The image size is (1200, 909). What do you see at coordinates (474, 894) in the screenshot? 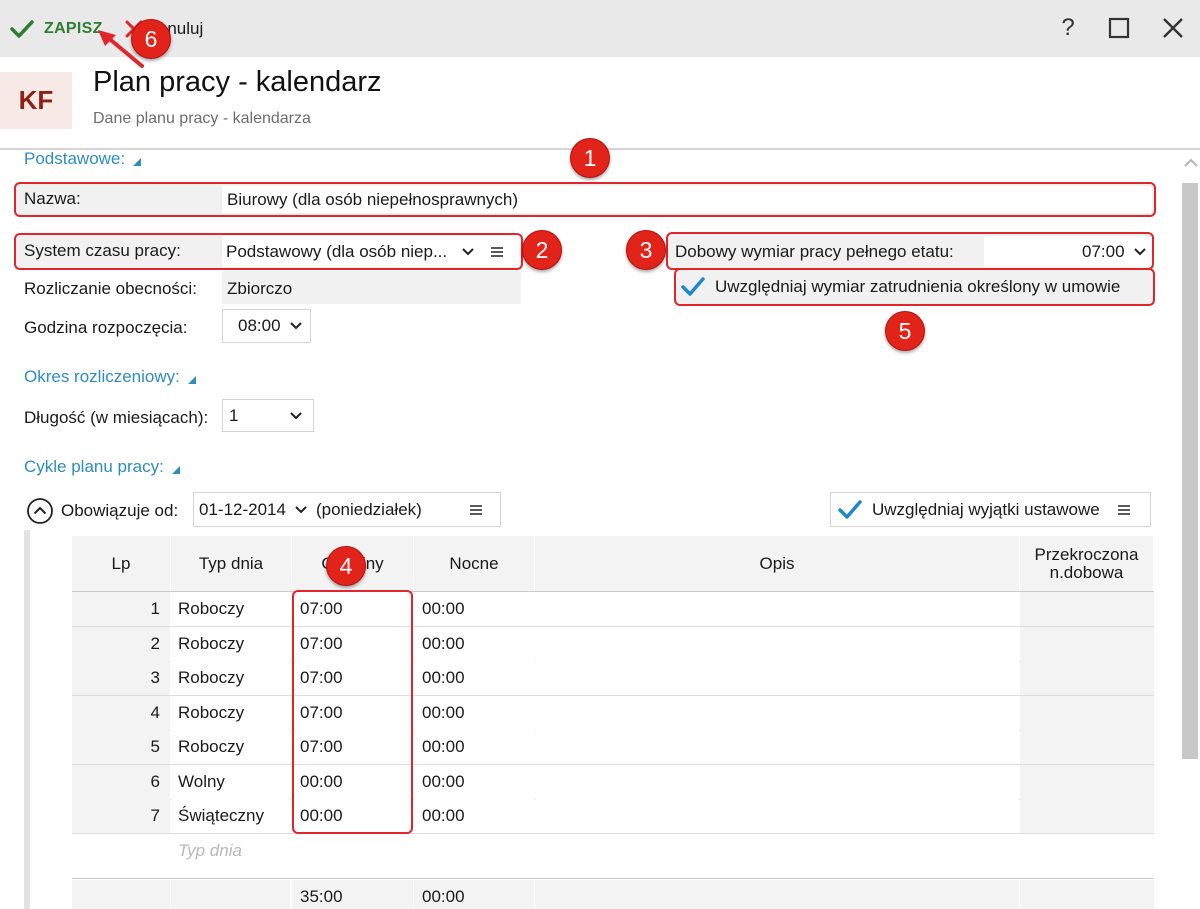
I see `total-night: 00:00` at bounding box center [474, 894].